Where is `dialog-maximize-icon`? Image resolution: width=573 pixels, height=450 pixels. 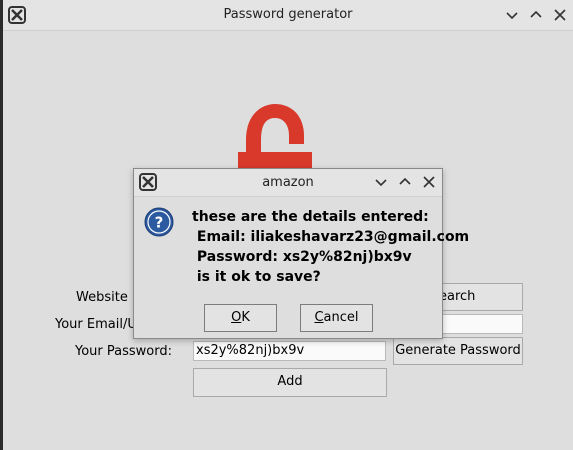 dialog-maximize-icon is located at coordinates (405, 182).